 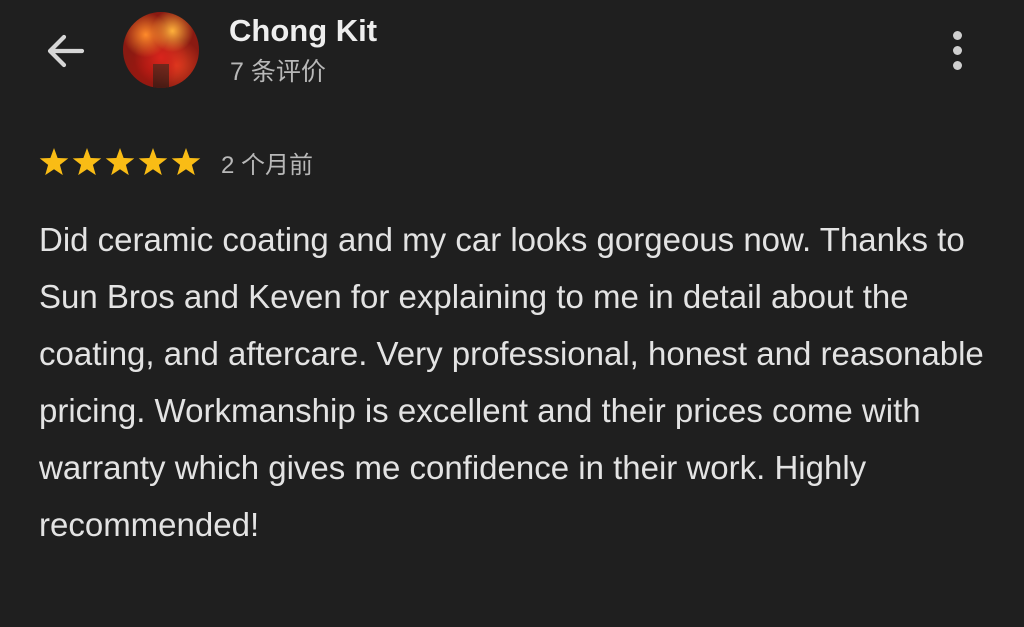 I want to click on back-button, so click(x=66, y=51).